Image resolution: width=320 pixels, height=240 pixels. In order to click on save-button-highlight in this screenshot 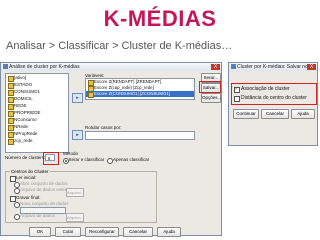, I will do `click(210, 87)`.